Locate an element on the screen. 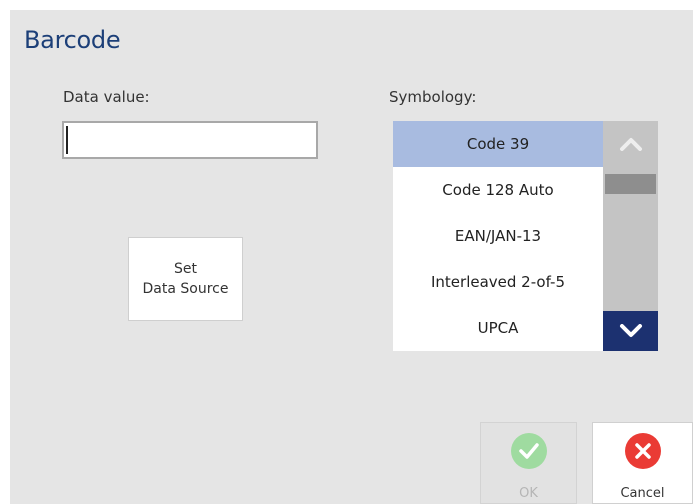 The image size is (693, 504). scroll-thumb is located at coordinates (630, 184).